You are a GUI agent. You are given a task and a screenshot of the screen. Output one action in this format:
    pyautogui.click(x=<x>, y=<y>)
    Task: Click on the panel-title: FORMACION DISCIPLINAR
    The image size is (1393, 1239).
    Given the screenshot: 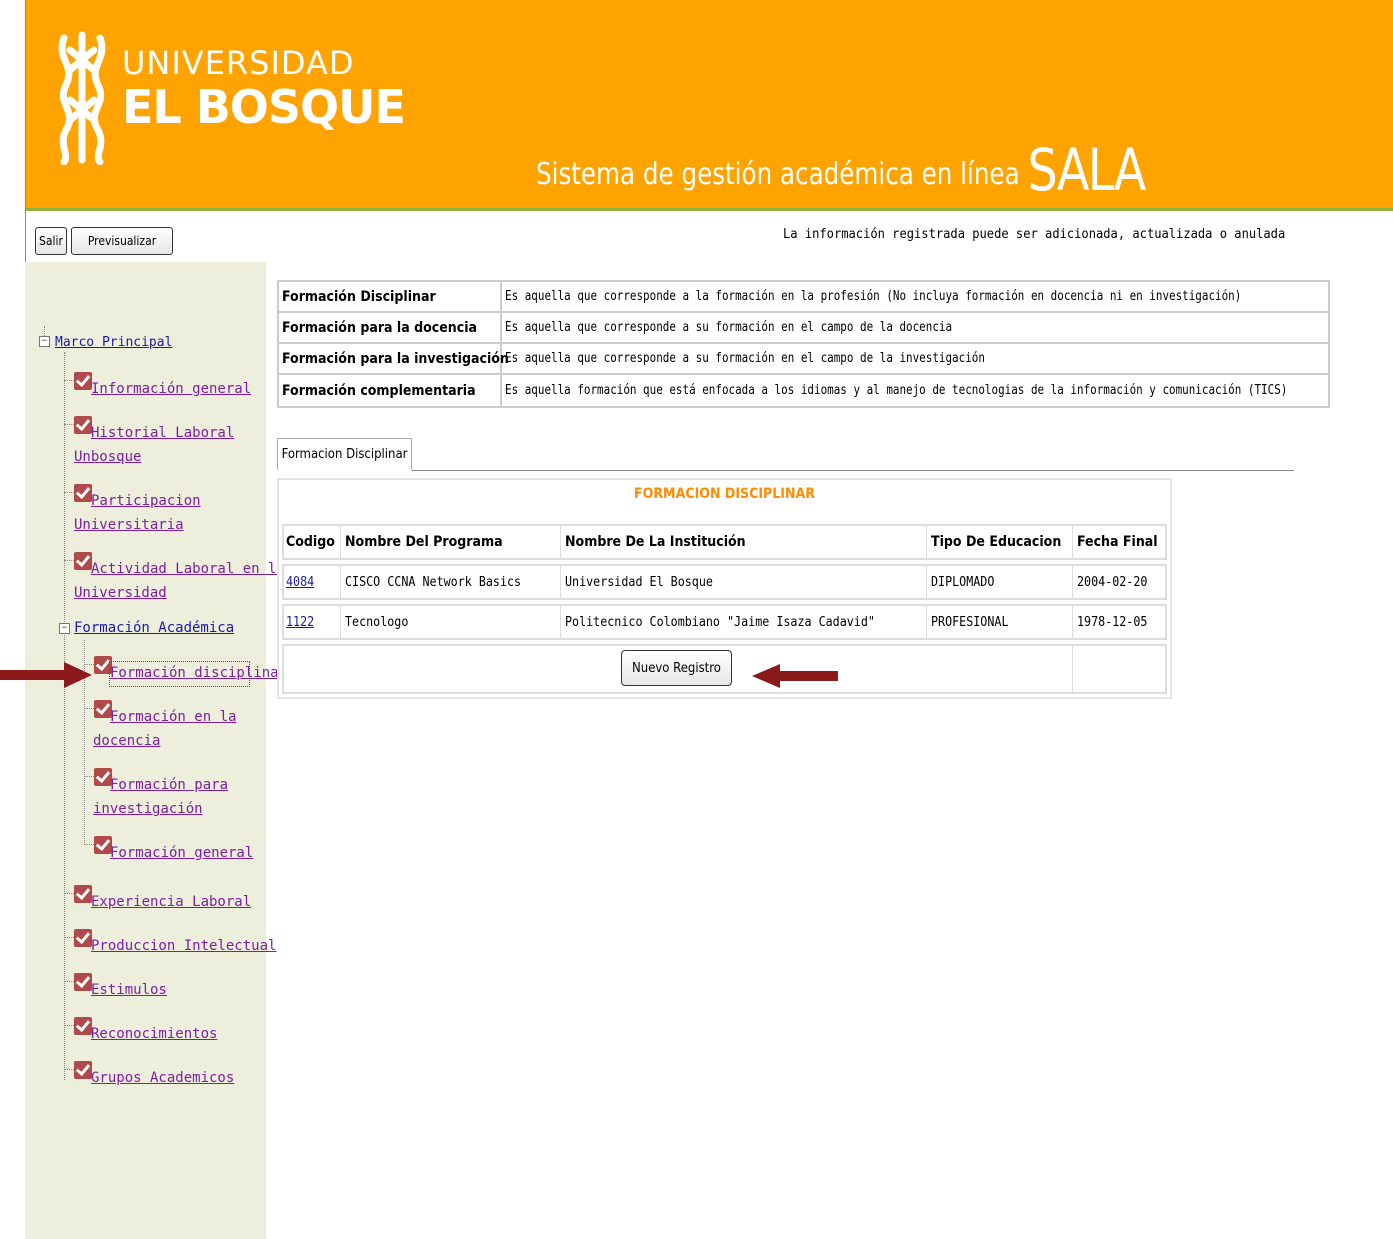 What is the action you would take?
    pyautogui.click(x=724, y=494)
    